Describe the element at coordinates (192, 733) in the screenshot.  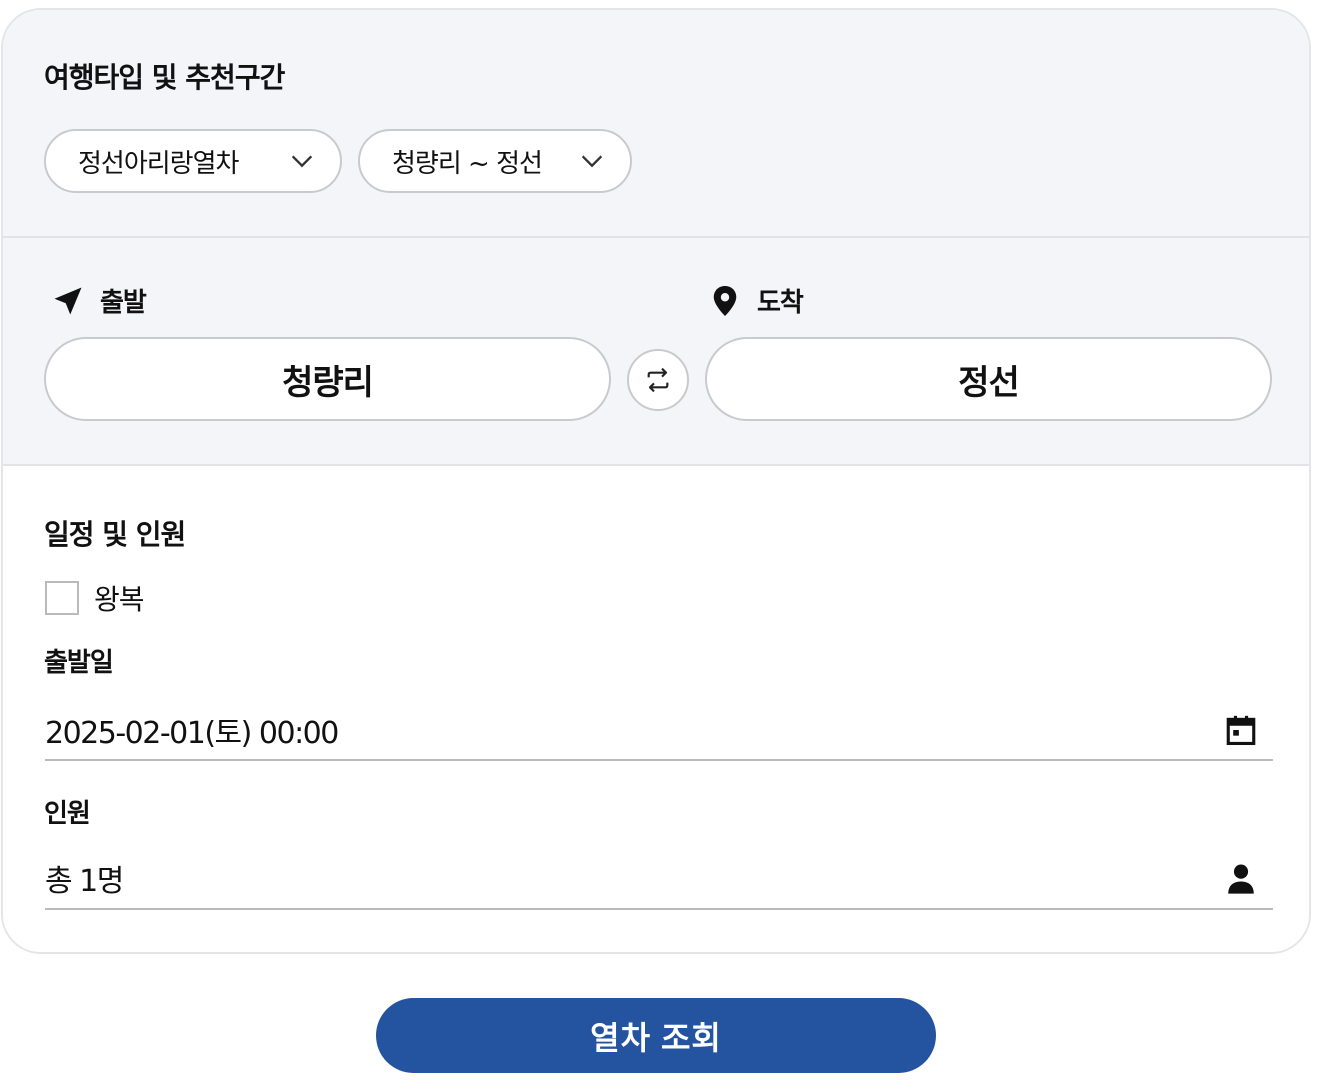
I see `departure-date-value: 2025-02-01(토) 00:00` at that location.